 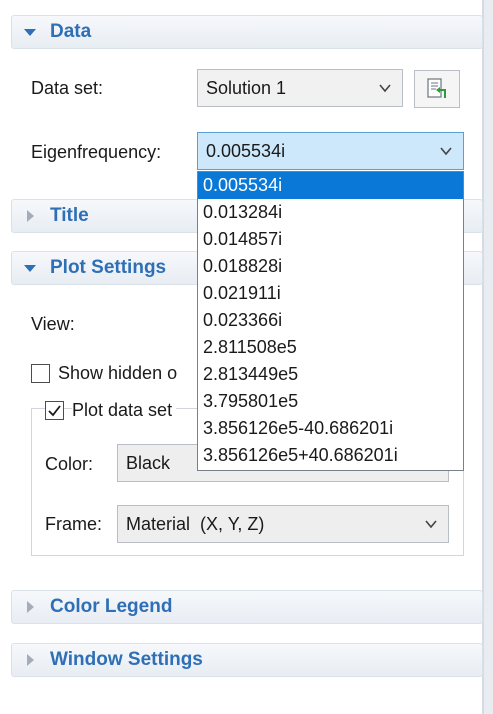 What do you see at coordinates (69, 464) in the screenshot?
I see `color-label: Color:` at bounding box center [69, 464].